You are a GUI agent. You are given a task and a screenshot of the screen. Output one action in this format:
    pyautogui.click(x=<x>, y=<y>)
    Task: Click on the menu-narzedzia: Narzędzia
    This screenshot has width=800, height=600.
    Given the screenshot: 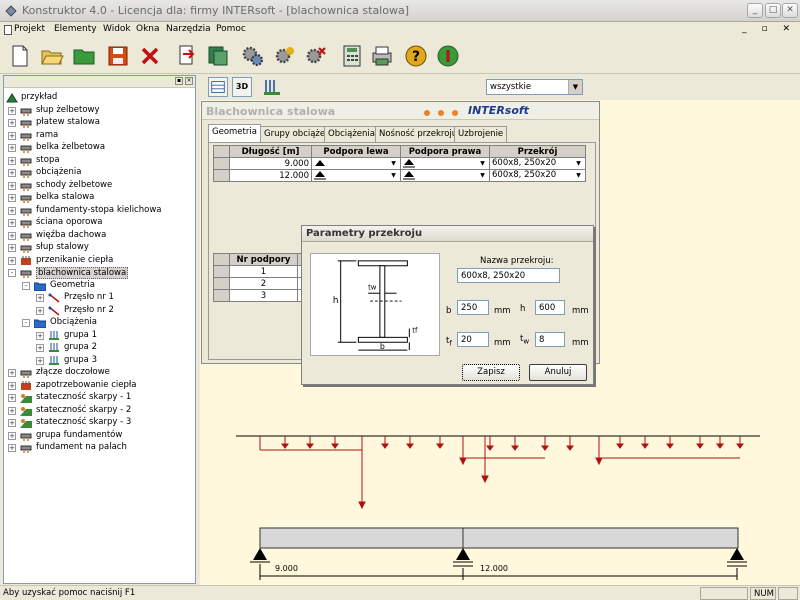 What is the action you would take?
    pyautogui.click(x=188, y=29)
    